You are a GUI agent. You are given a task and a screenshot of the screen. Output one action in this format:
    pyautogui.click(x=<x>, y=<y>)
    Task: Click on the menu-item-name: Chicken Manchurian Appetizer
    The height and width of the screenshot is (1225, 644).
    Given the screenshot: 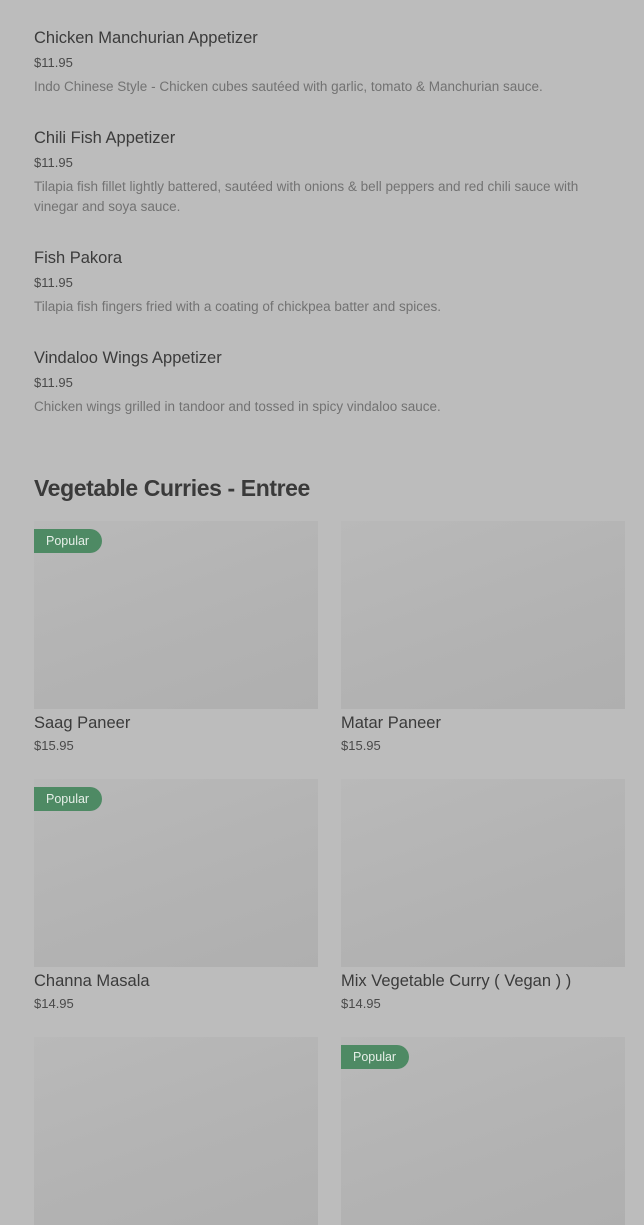 What is the action you would take?
    pyautogui.click(x=146, y=38)
    